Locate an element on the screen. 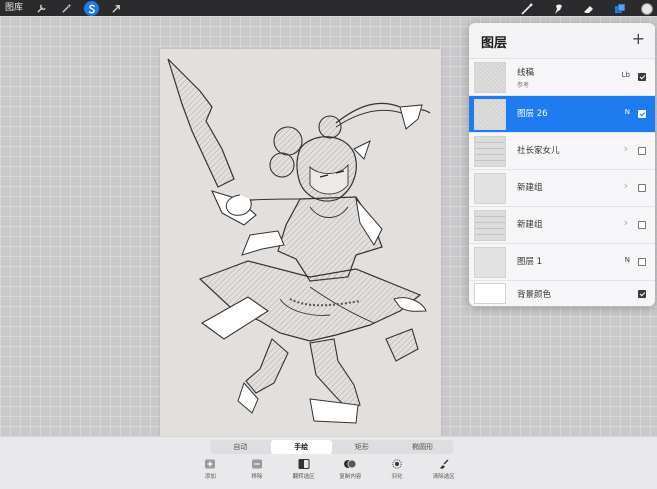 The height and width of the screenshot is (489, 657). clear-selection-button: 清除选区 is located at coordinates (443, 473).